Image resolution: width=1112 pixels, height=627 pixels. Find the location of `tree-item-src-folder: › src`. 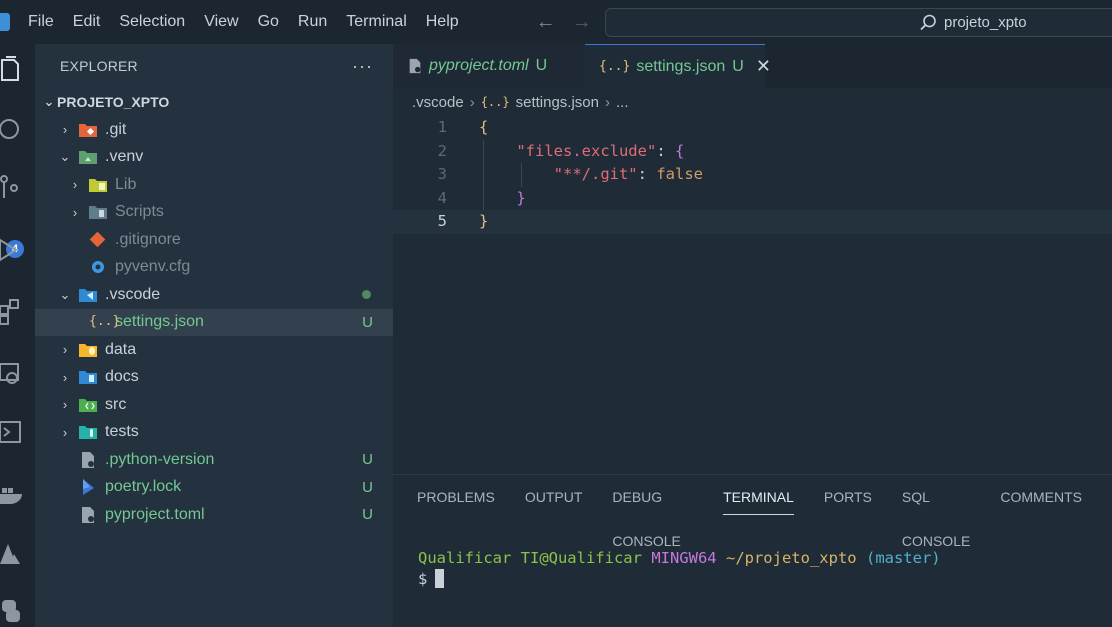

tree-item-src-folder: › src is located at coordinates (214, 405).